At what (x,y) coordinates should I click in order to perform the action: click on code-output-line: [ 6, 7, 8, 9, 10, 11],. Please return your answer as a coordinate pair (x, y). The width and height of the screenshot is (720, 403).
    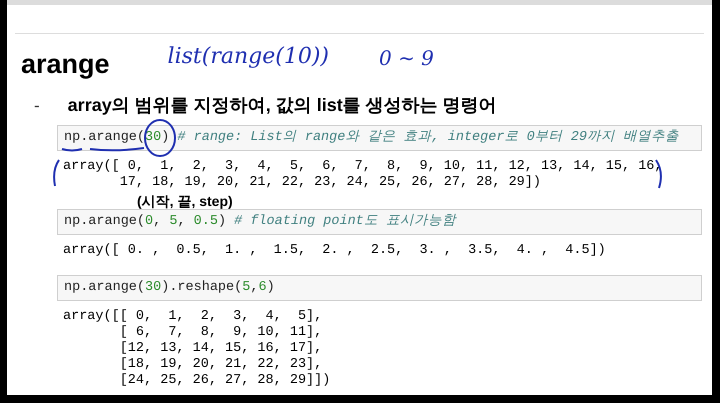
    Looking at the image, I should click on (220, 333).